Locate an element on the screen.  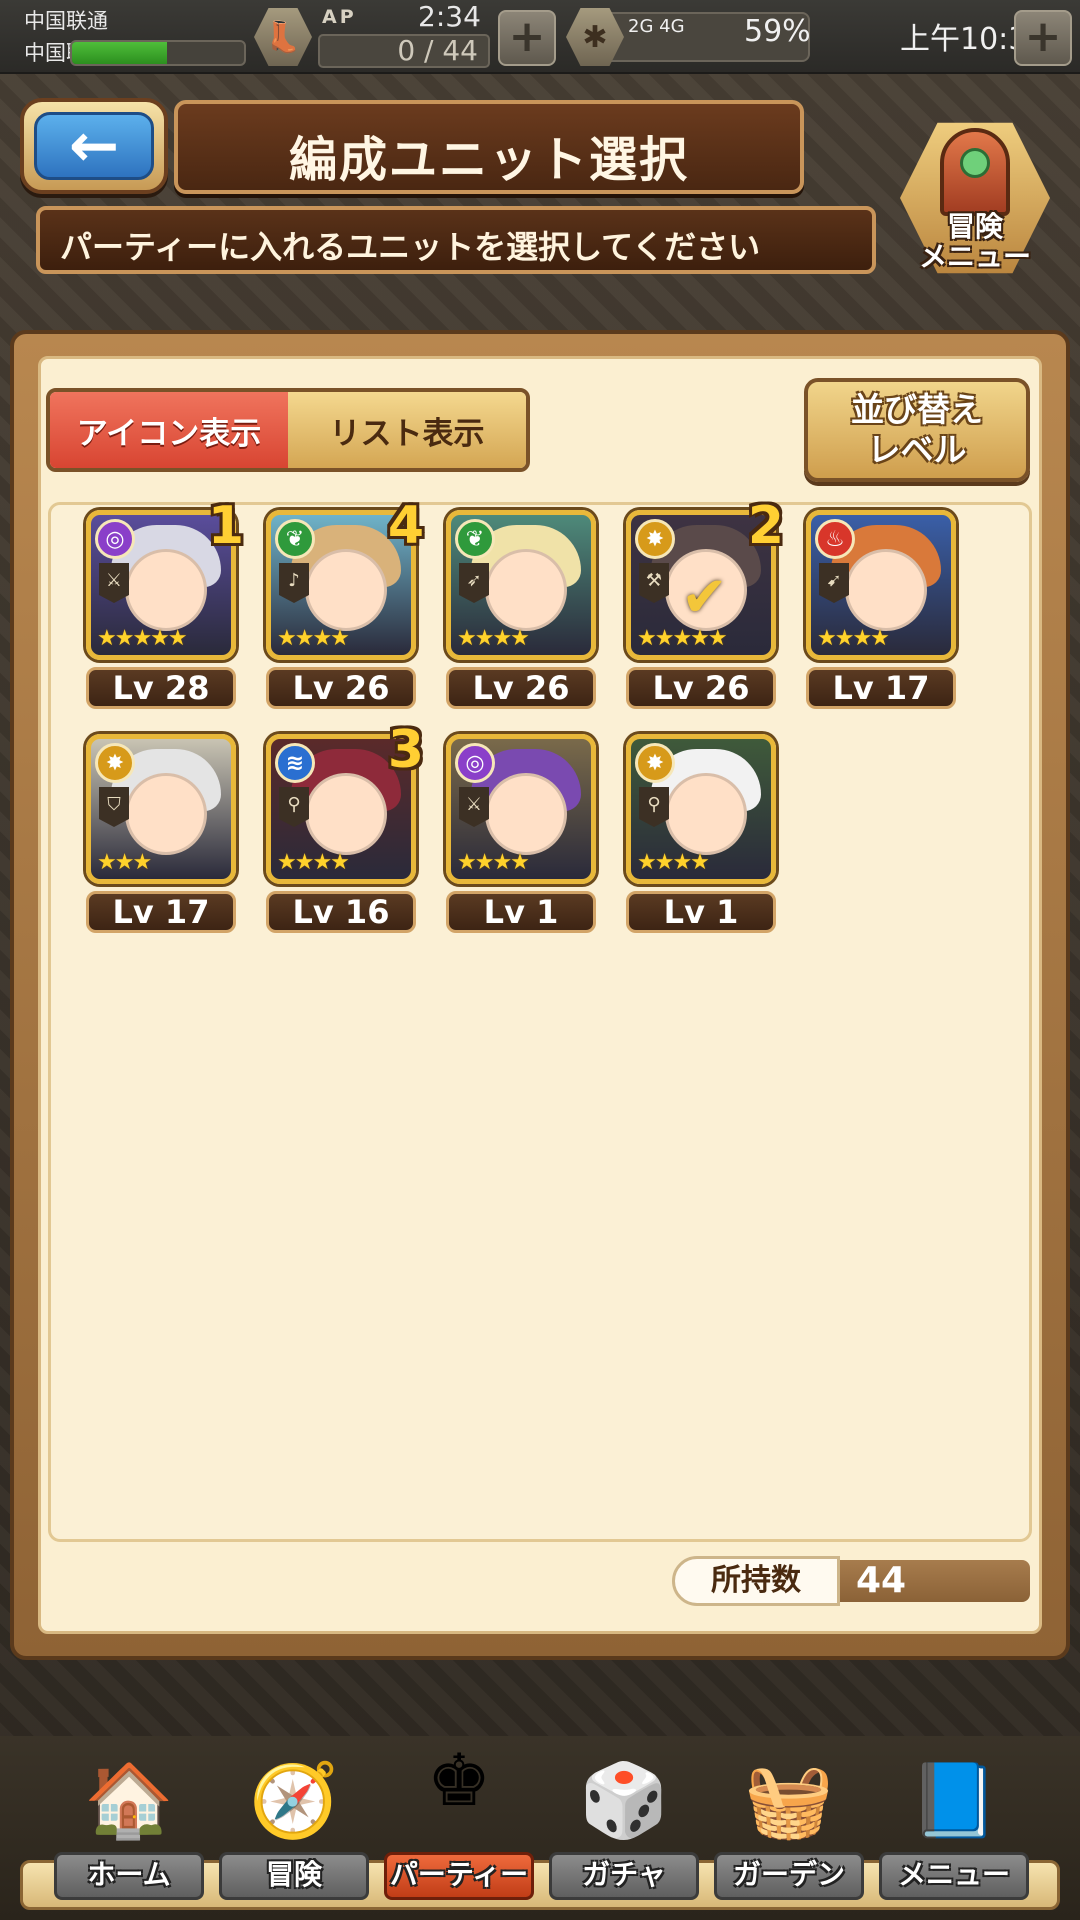
element-icon: ≋ is located at coordinates (295, 763).